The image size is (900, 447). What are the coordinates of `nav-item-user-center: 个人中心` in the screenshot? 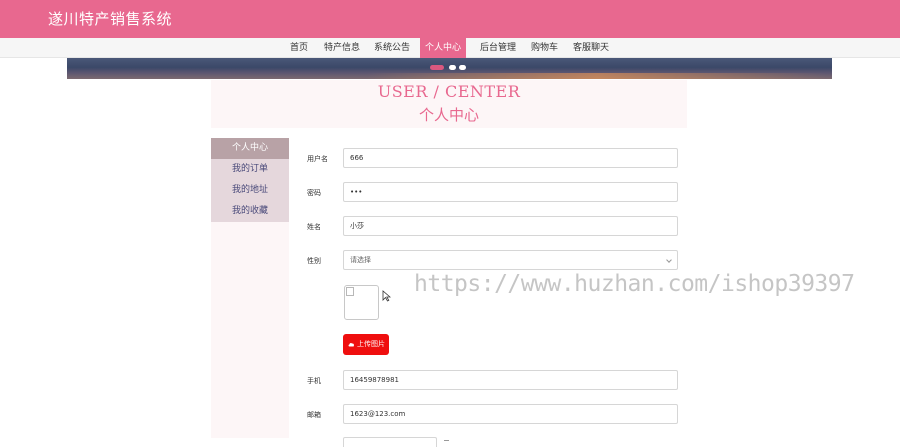 It's located at (443, 48).